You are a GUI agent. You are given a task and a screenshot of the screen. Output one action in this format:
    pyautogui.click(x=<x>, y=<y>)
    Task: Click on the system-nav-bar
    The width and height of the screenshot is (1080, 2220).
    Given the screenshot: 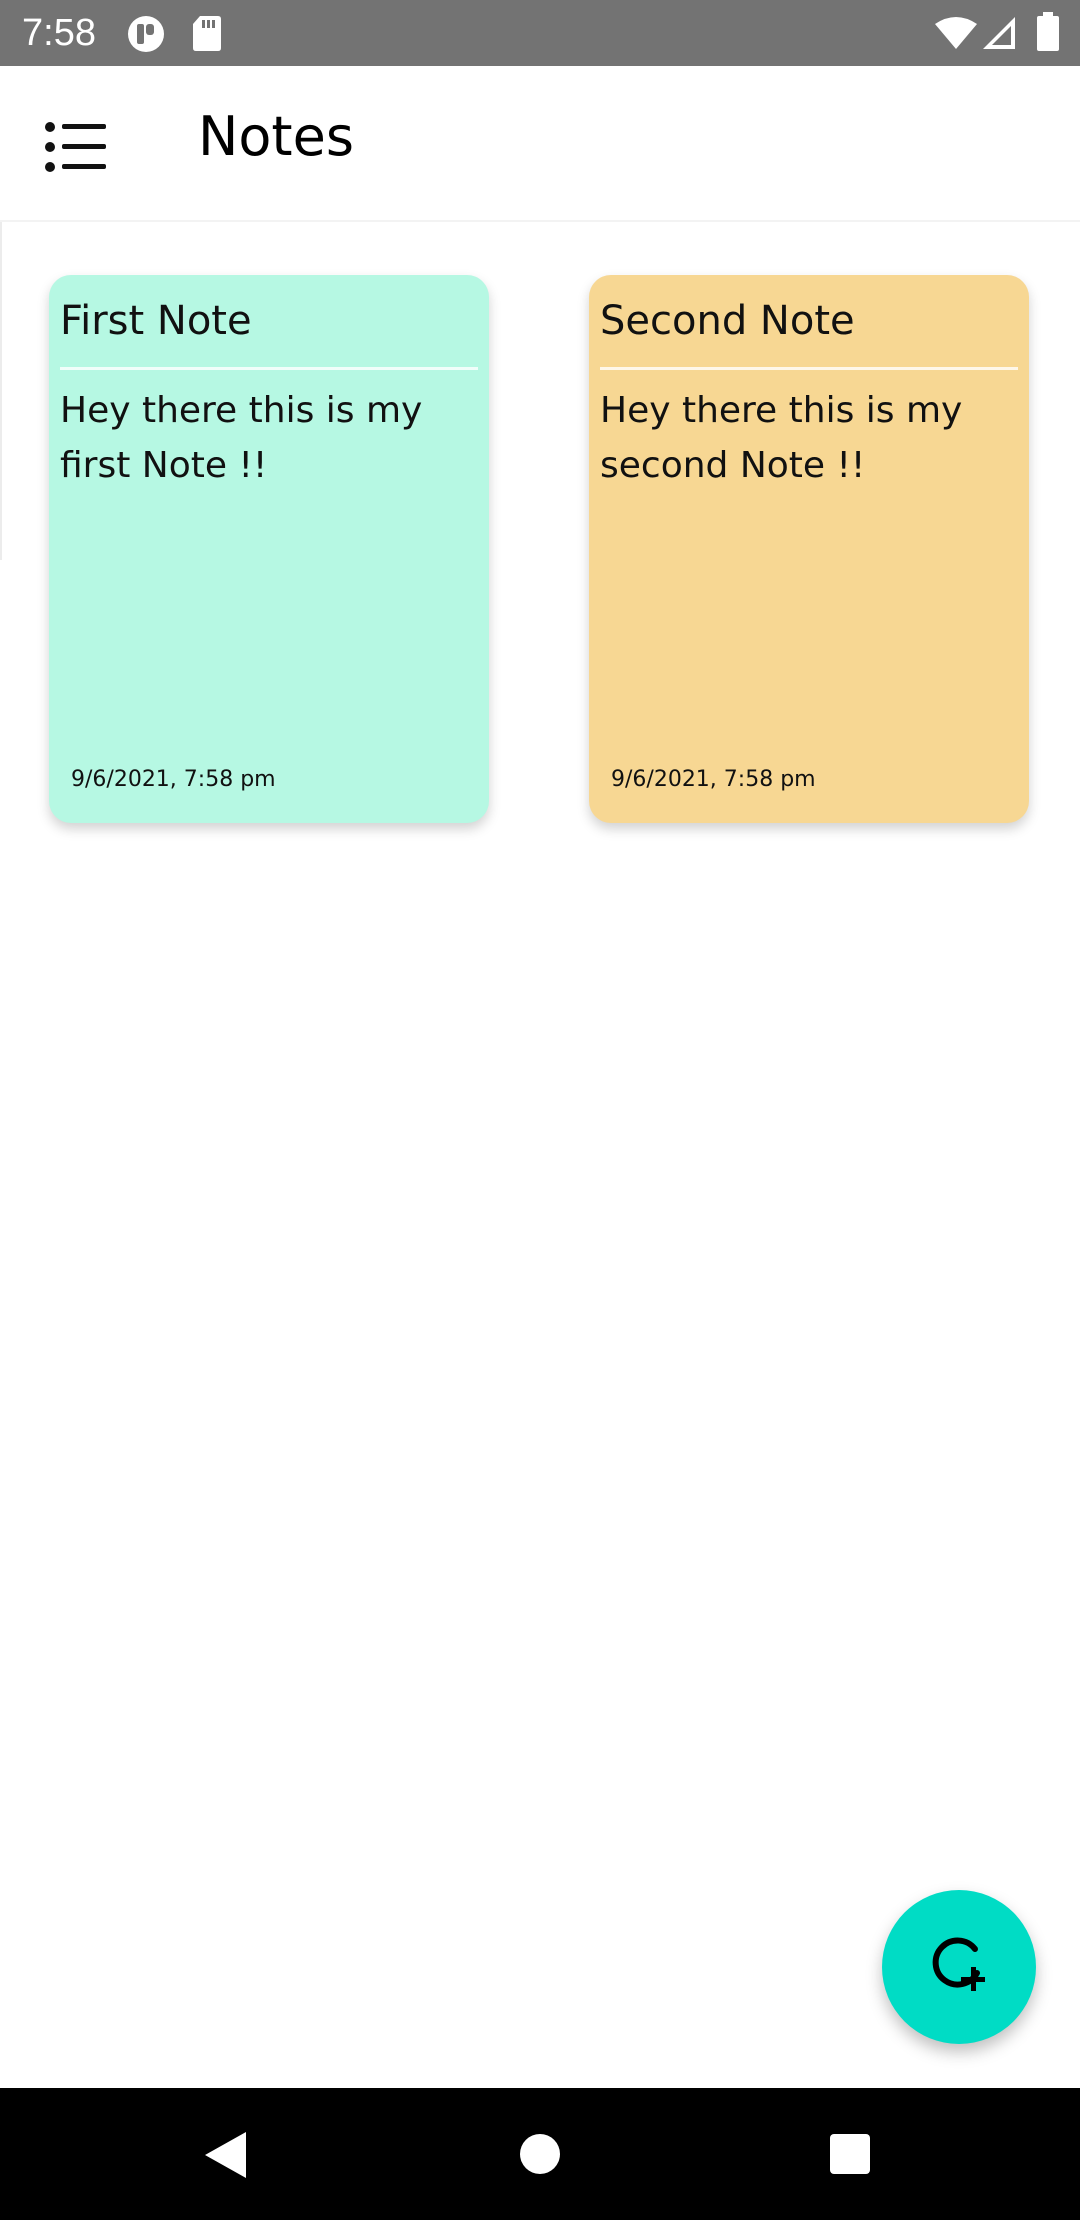 What is the action you would take?
    pyautogui.click(x=540, y=2154)
    